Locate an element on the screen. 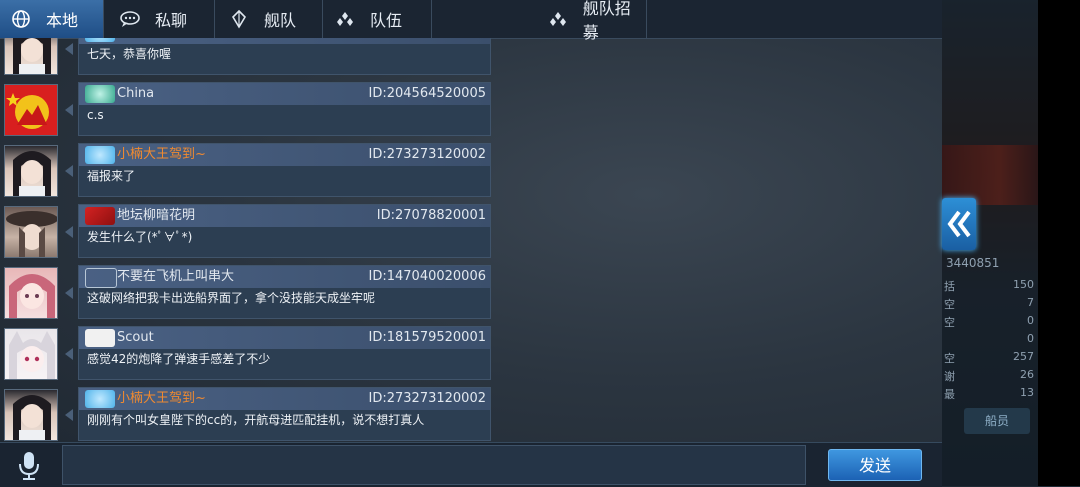 The height and width of the screenshot is (487, 1080). chat-message: 地坛柳暗花明 ID:27078820001 发生什么了(*ﾟ∀ﾟ*) is located at coordinates (246, 232).